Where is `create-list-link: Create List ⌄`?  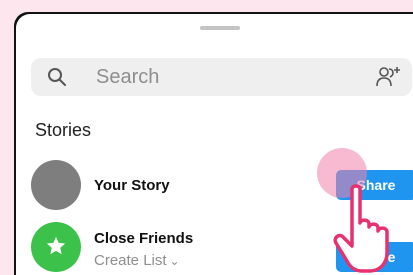 create-list-link: Create List ⌄ is located at coordinates (137, 260).